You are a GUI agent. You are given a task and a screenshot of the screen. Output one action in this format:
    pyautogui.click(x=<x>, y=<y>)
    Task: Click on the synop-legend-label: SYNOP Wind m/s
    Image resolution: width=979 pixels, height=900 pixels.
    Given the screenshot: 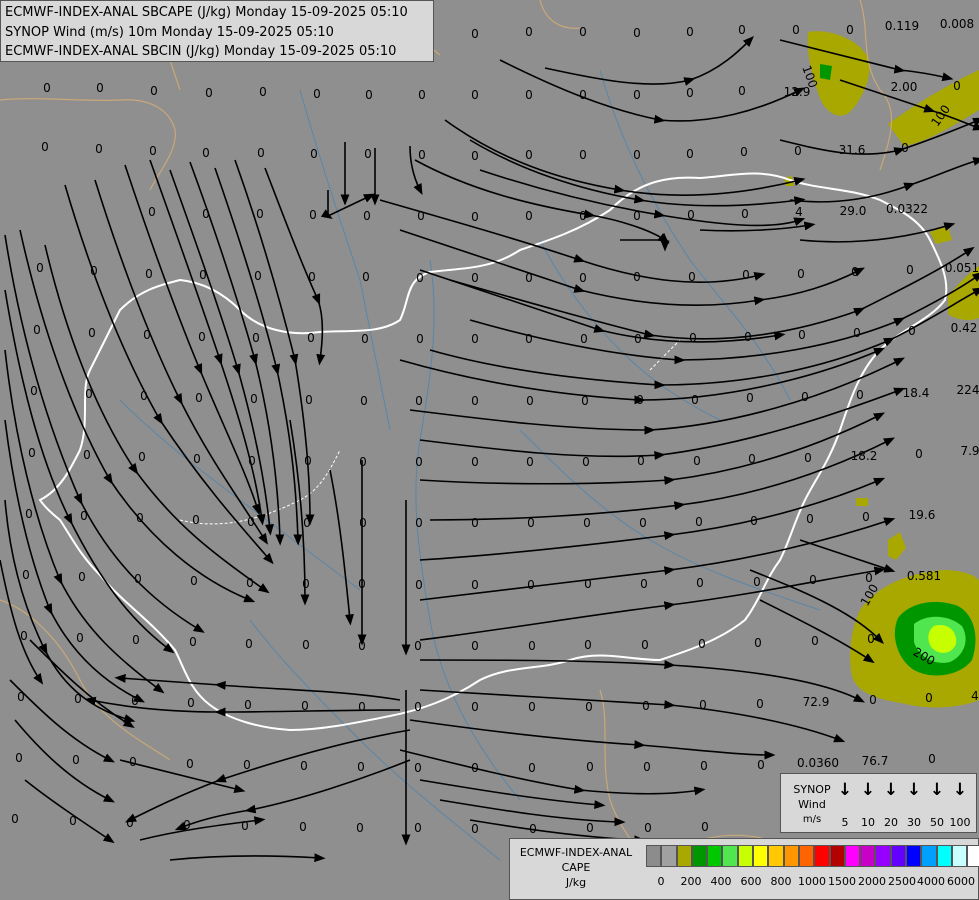 What is the action you would take?
    pyautogui.click(x=812, y=804)
    